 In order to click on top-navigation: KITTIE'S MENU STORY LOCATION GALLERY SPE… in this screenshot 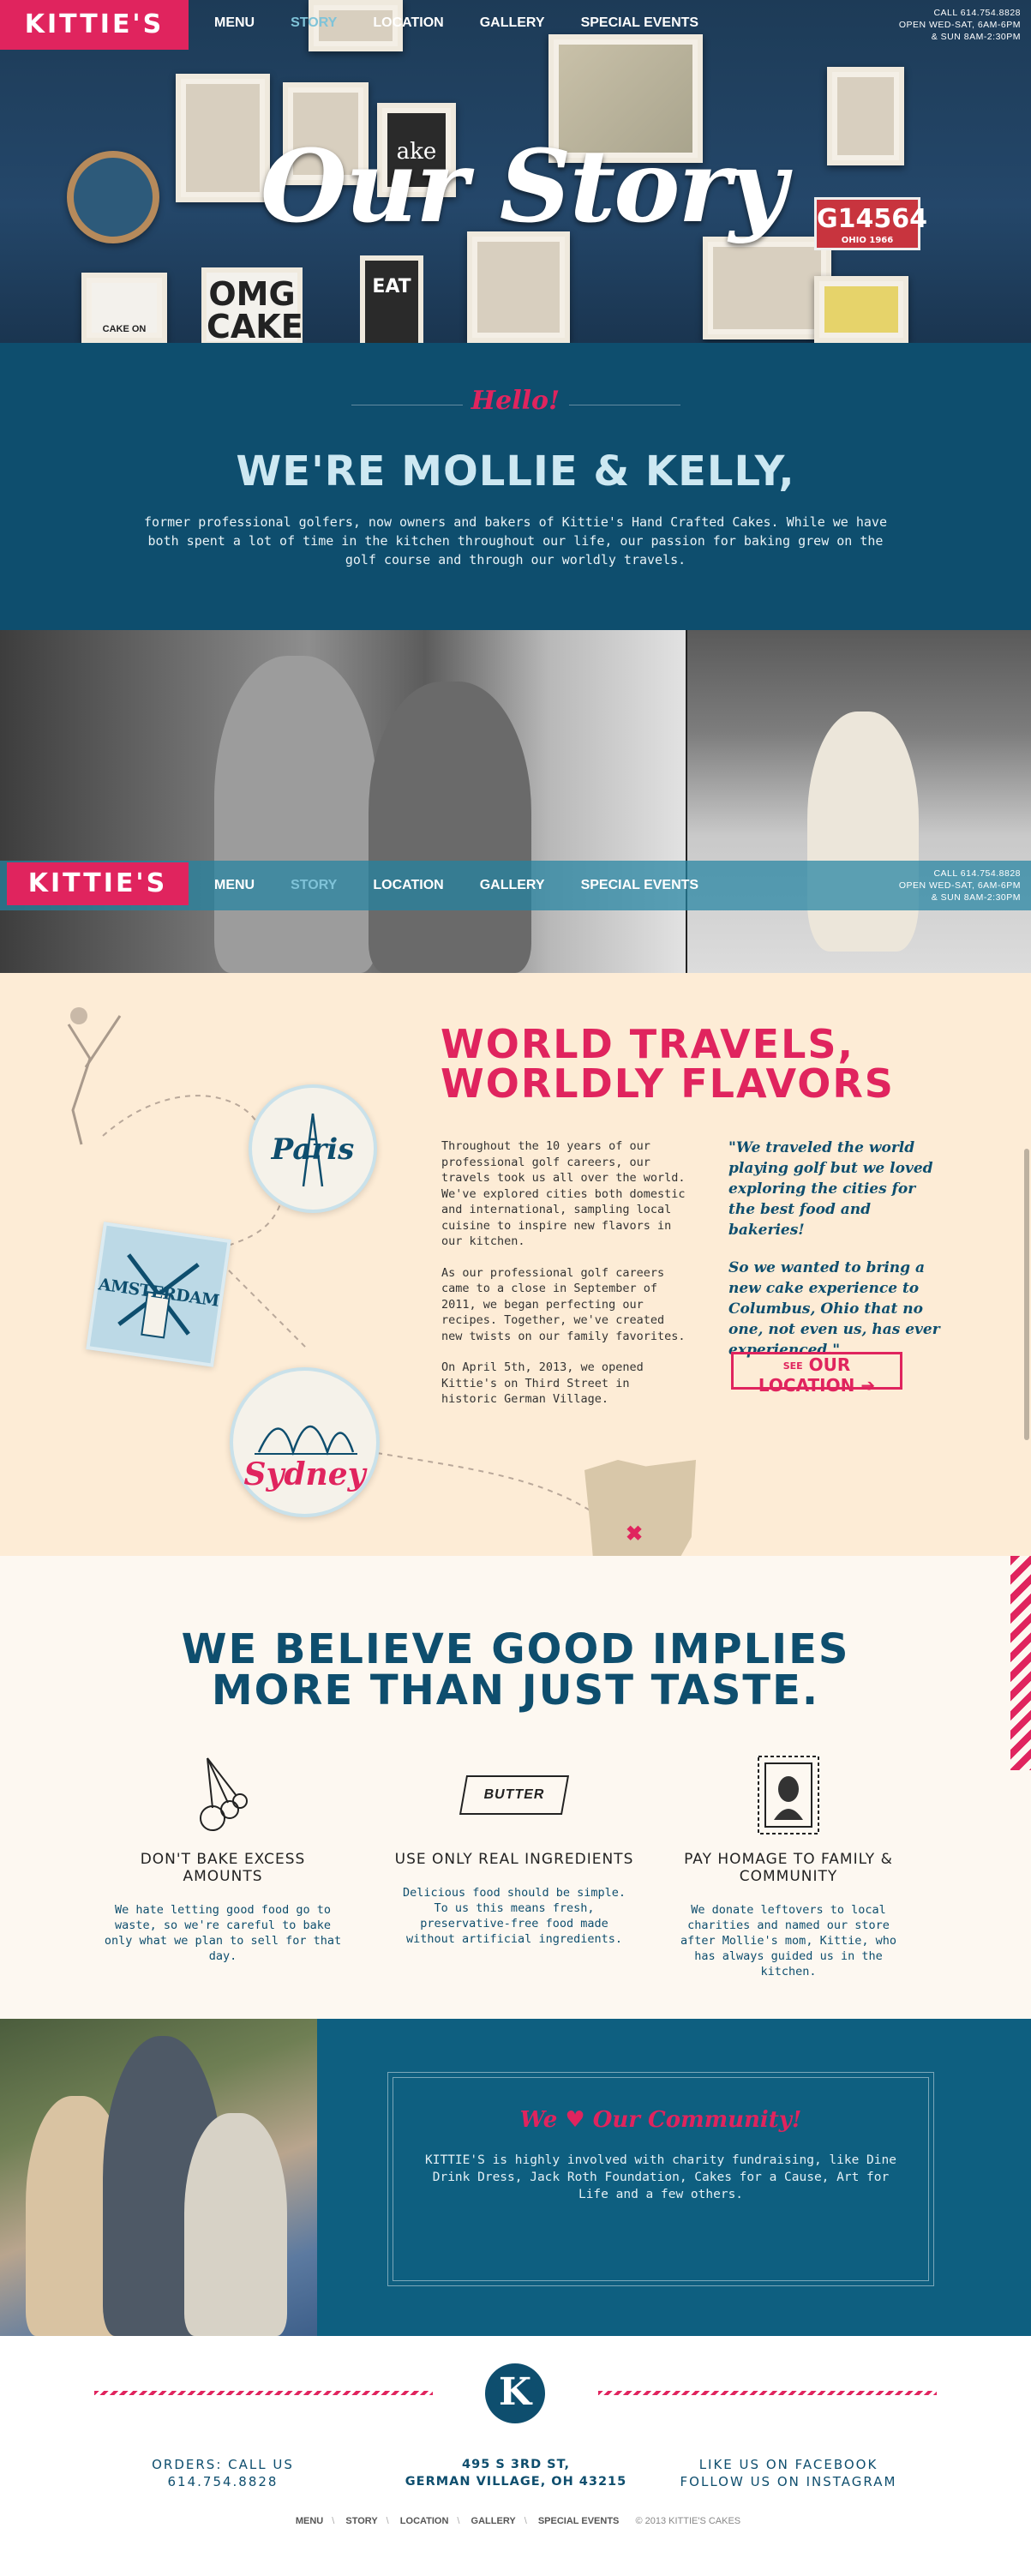, I will do `click(515, 25)`.